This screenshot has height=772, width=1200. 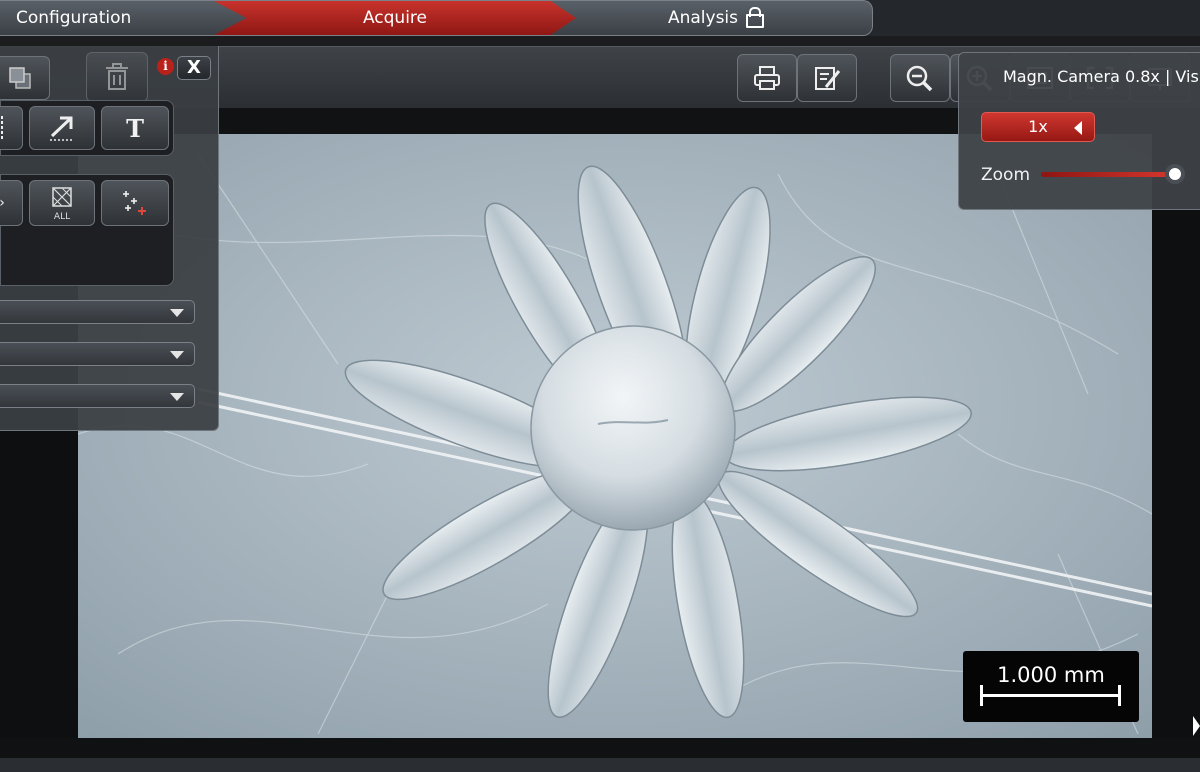 I want to click on drawing-tools-group: T, so click(x=87, y=128).